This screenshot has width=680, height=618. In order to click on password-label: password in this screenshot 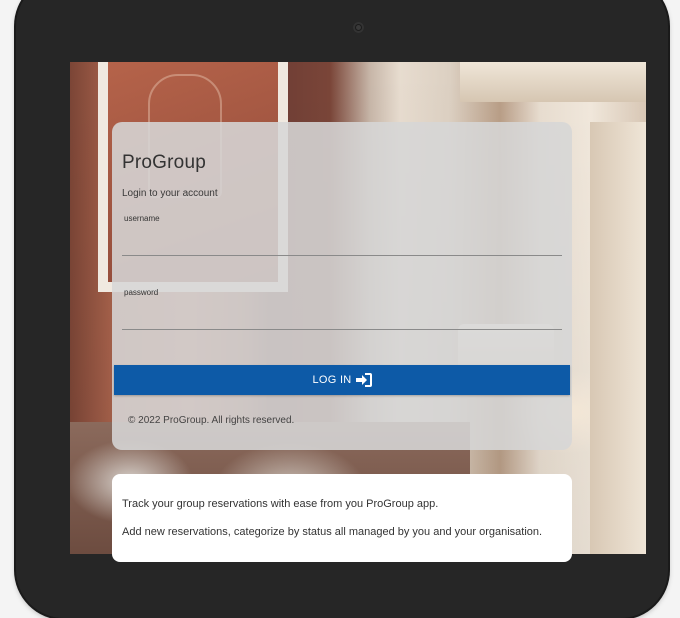, I will do `click(141, 292)`.